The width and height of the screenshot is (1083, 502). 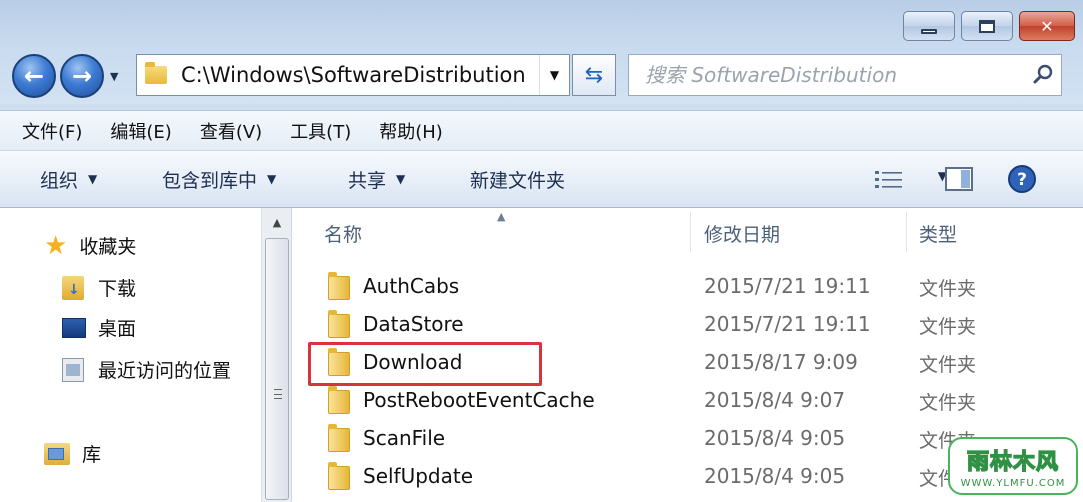 I want to click on minimize-button, so click(x=929, y=26).